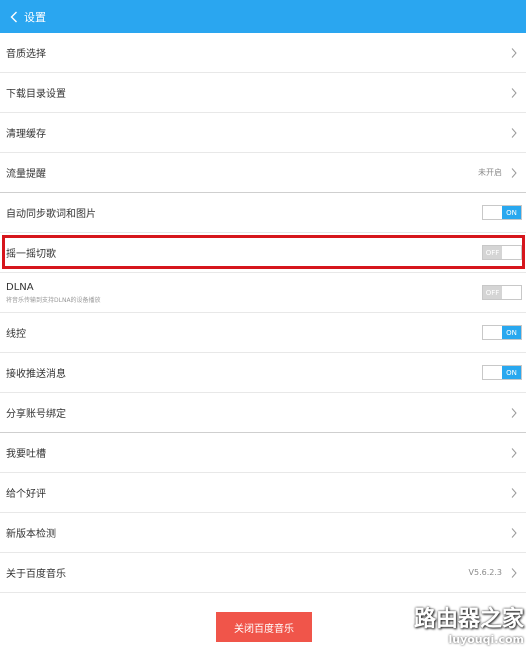  Describe the element at coordinates (263, 253) in the screenshot. I see `setting-shake-switch-song: 摇一摇切歌 OFF` at that location.